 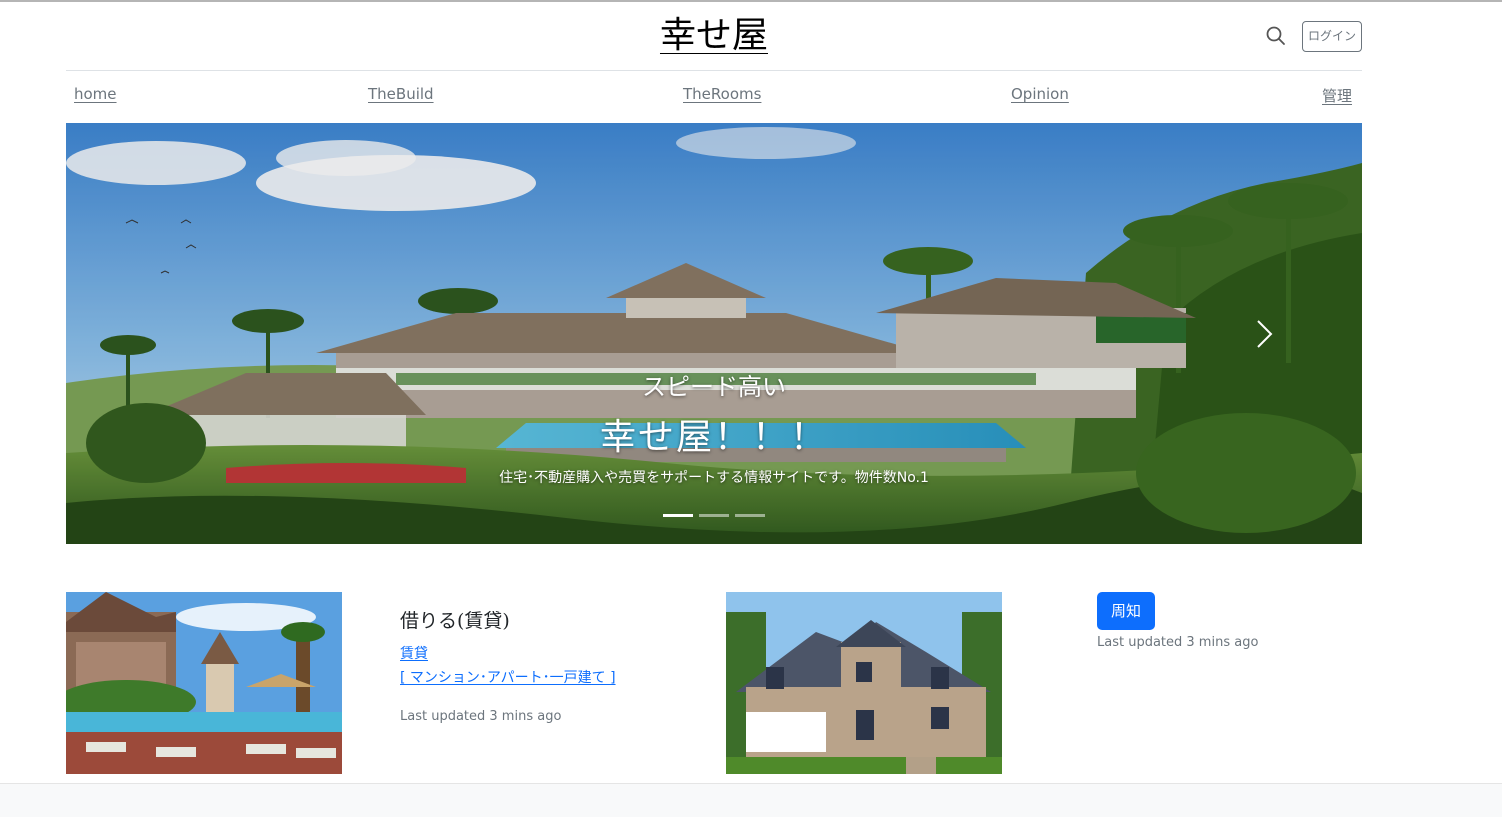 I want to click on nav-item-home: home, so click(x=95, y=94).